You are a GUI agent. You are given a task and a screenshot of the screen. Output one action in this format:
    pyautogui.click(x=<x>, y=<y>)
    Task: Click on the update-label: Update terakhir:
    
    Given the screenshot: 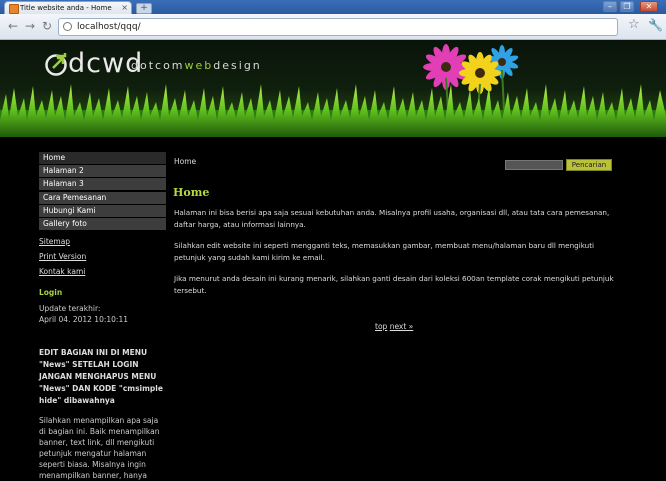 What is the action you would take?
    pyautogui.click(x=70, y=308)
    